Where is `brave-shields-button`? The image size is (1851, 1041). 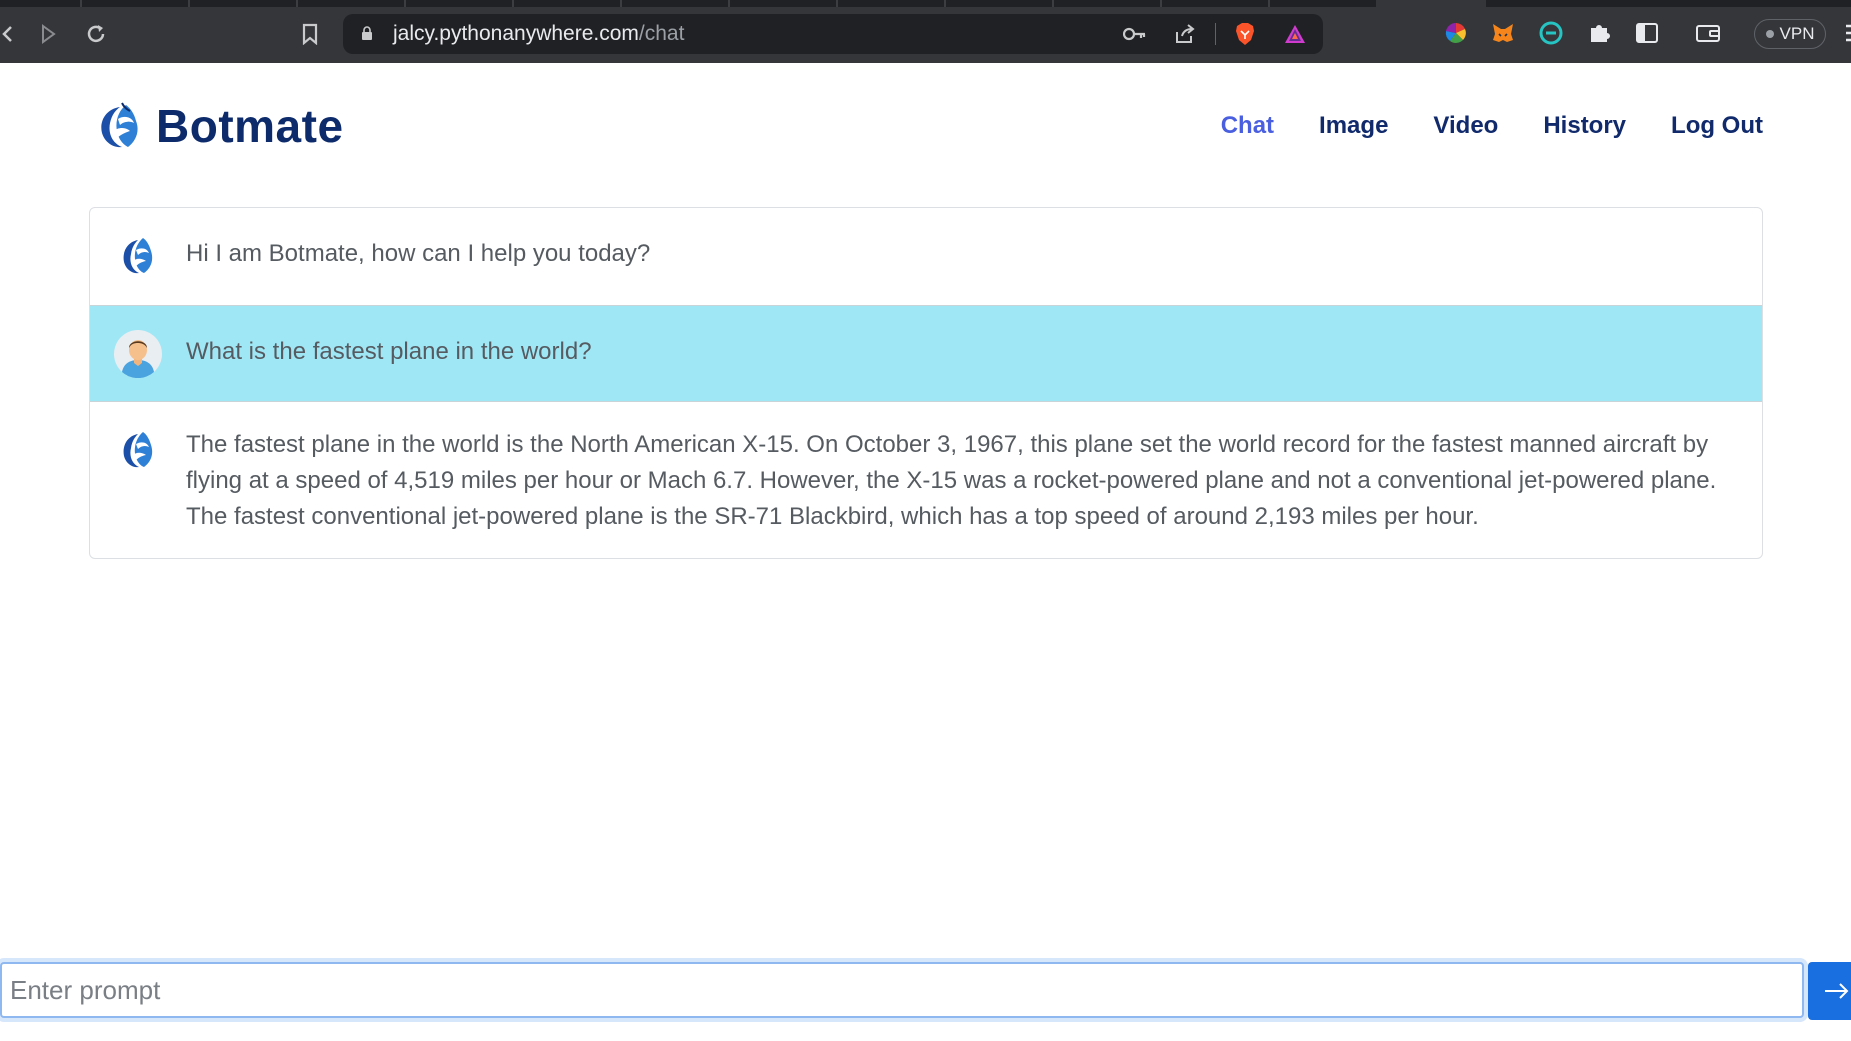
brave-shields-button is located at coordinates (1245, 34).